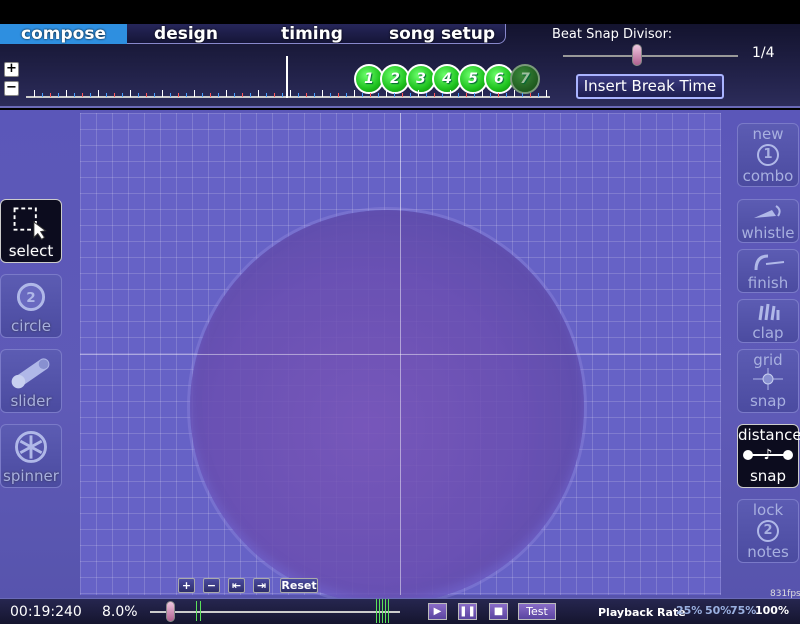 The image size is (800, 624). I want to click on beat-snap-slider-track, so click(650, 56).